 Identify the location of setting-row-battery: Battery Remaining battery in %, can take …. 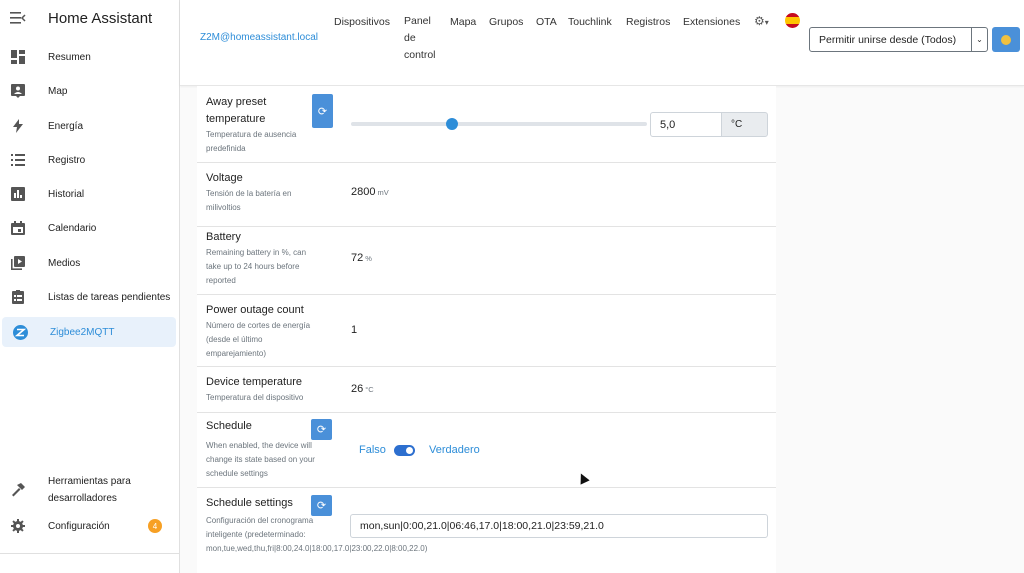
(486, 261).